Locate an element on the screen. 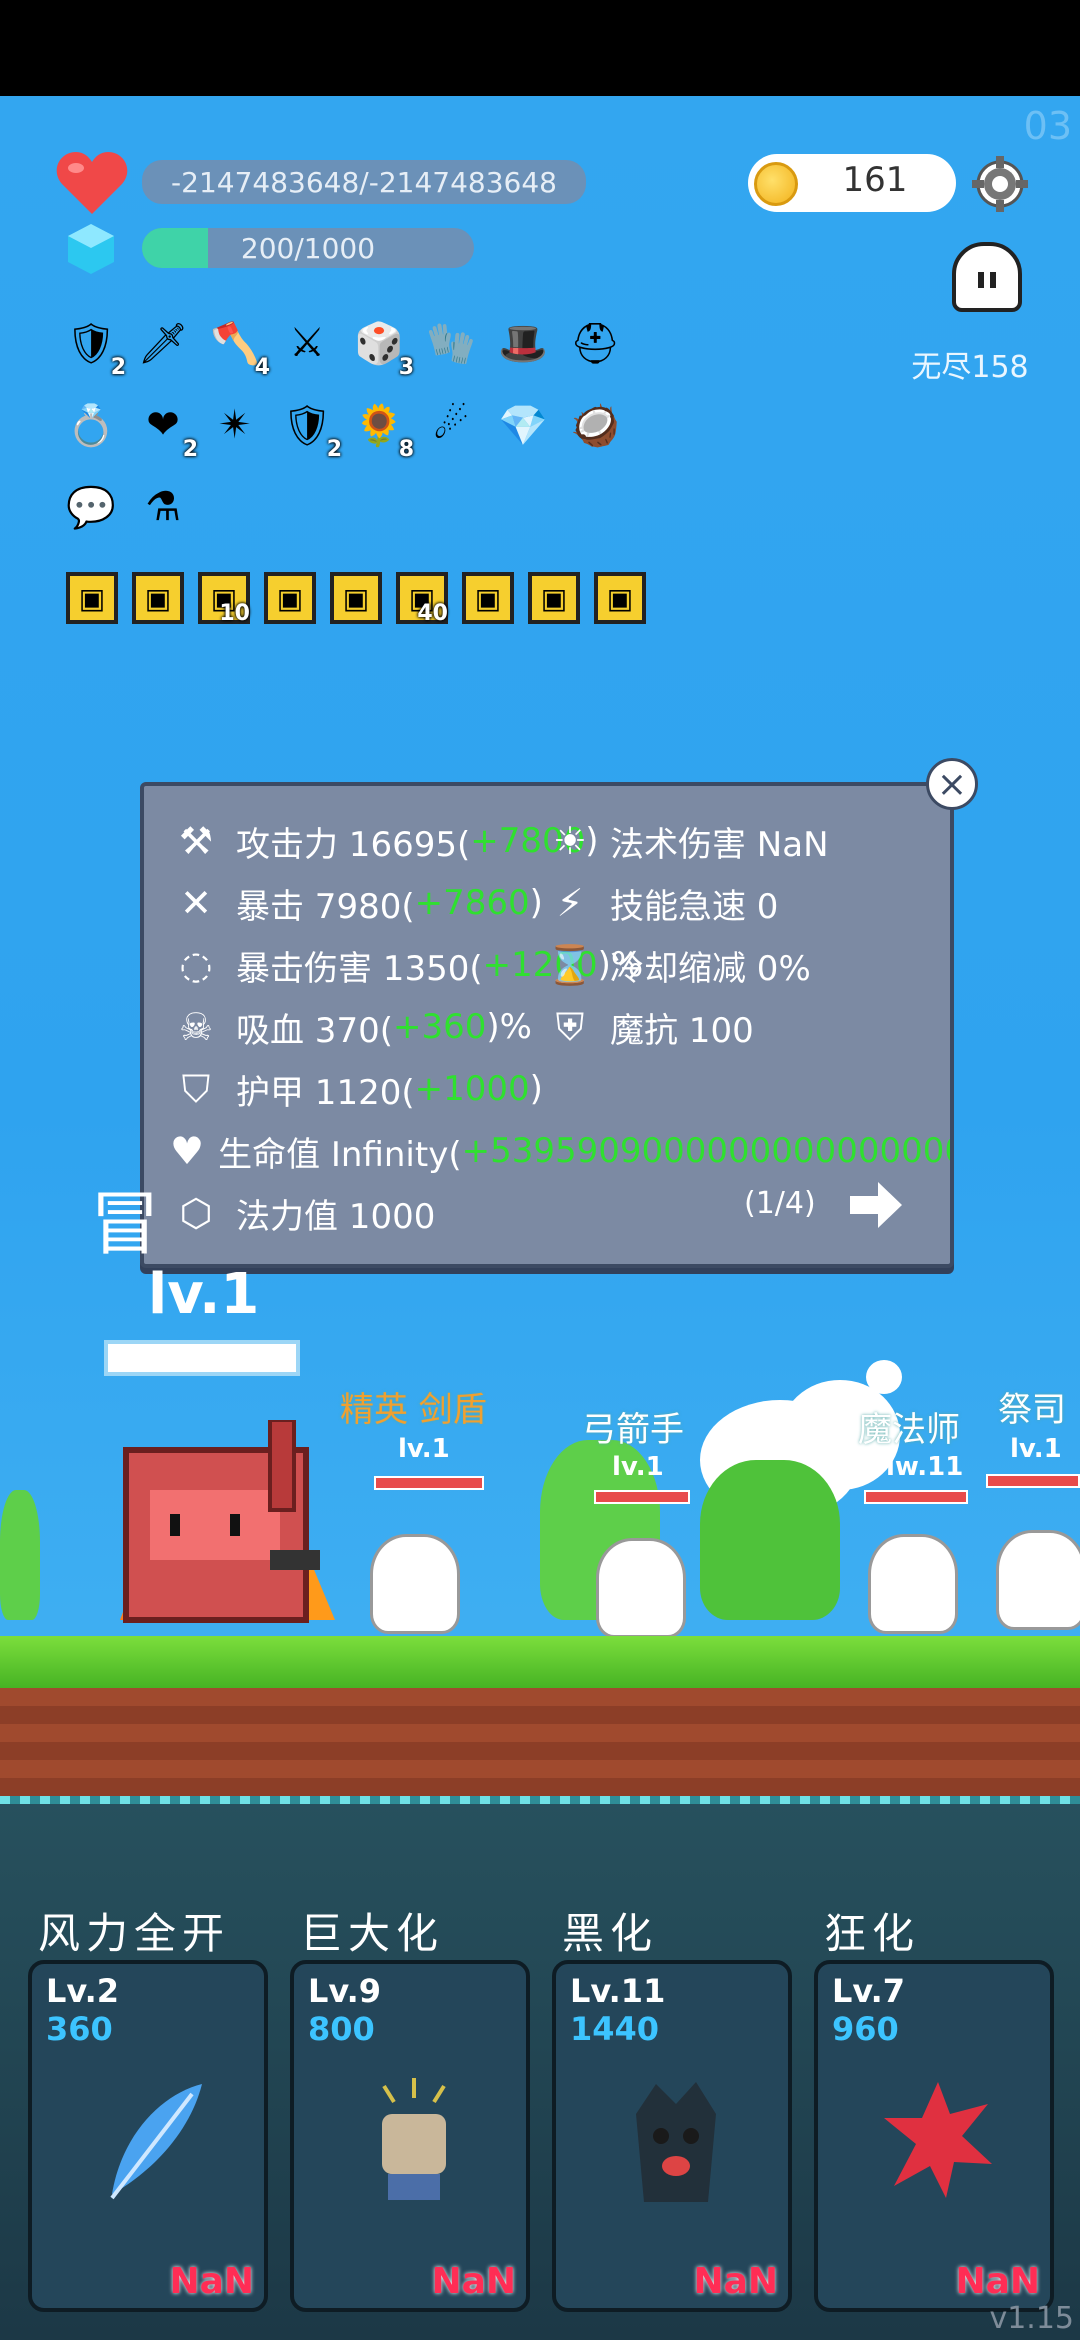 The image size is (1080, 2340). enemy-name: 祭司 is located at coordinates (1032, 1410).